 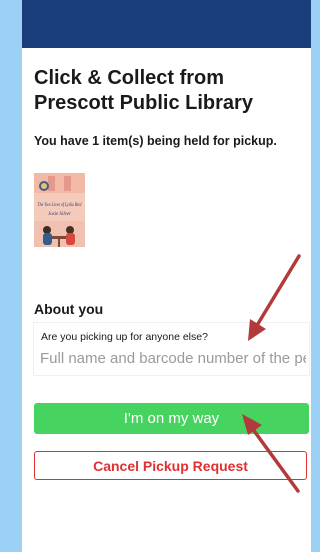 I want to click on book-cover: The Two Lives of Lydia Bird Josie Silver, so click(x=59, y=210).